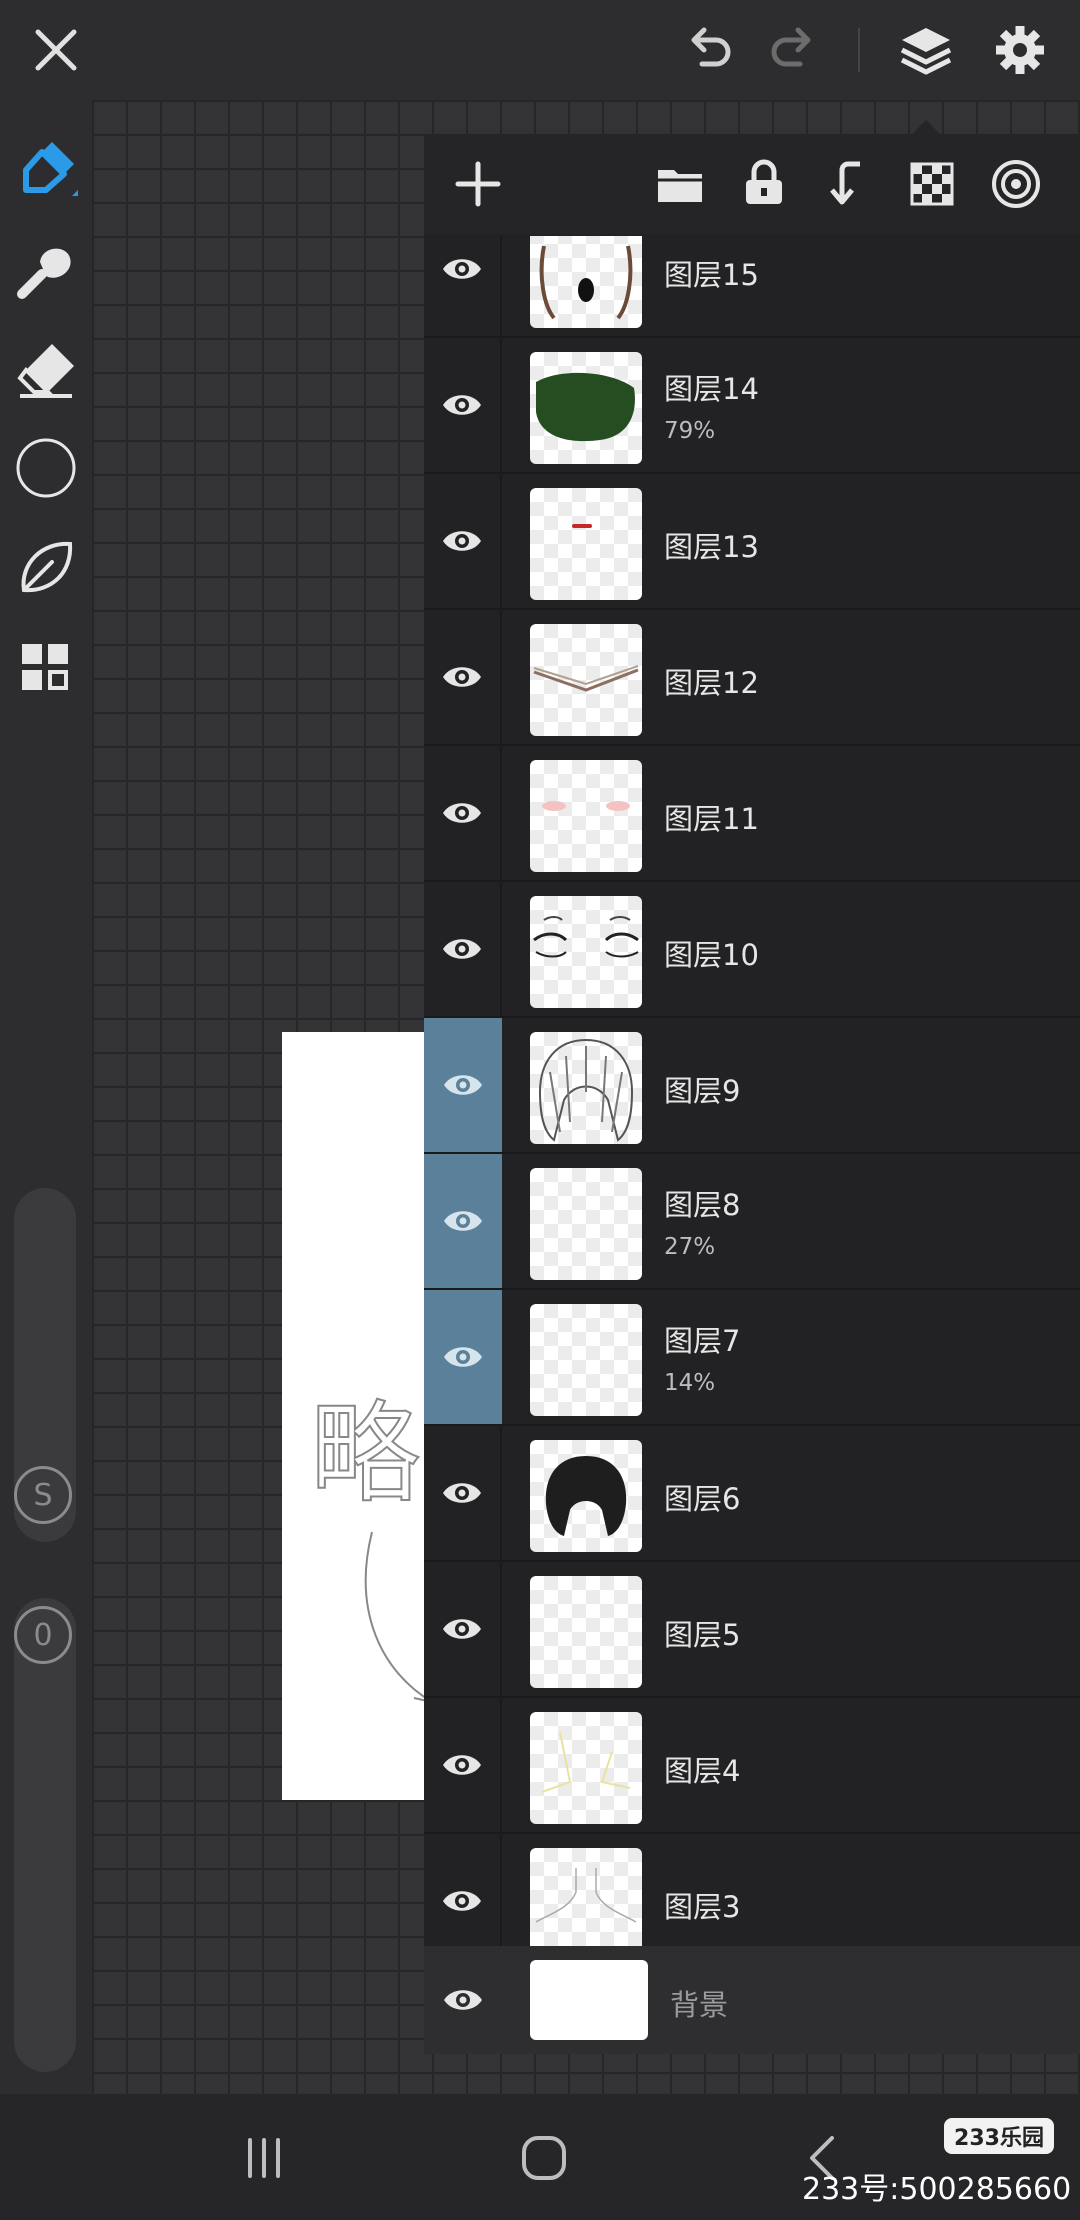 This screenshot has height=2220, width=1080. Describe the element at coordinates (544, 2158) in the screenshot. I see `home-icon` at that location.